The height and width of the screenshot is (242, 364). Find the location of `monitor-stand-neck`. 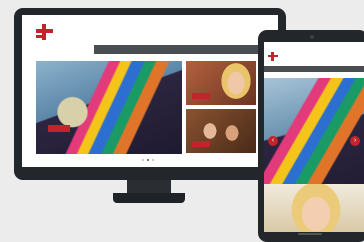

monitor-stand-neck is located at coordinates (149, 187).